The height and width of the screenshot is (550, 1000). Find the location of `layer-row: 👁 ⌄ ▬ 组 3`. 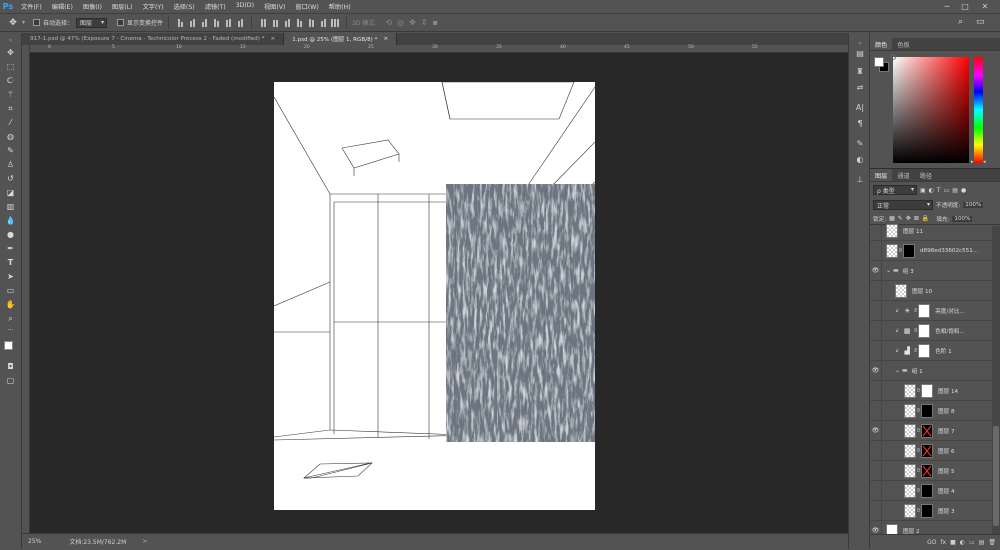

layer-row: 👁 ⌄ ▬ 组 3 is located at coordinates (931, 270).